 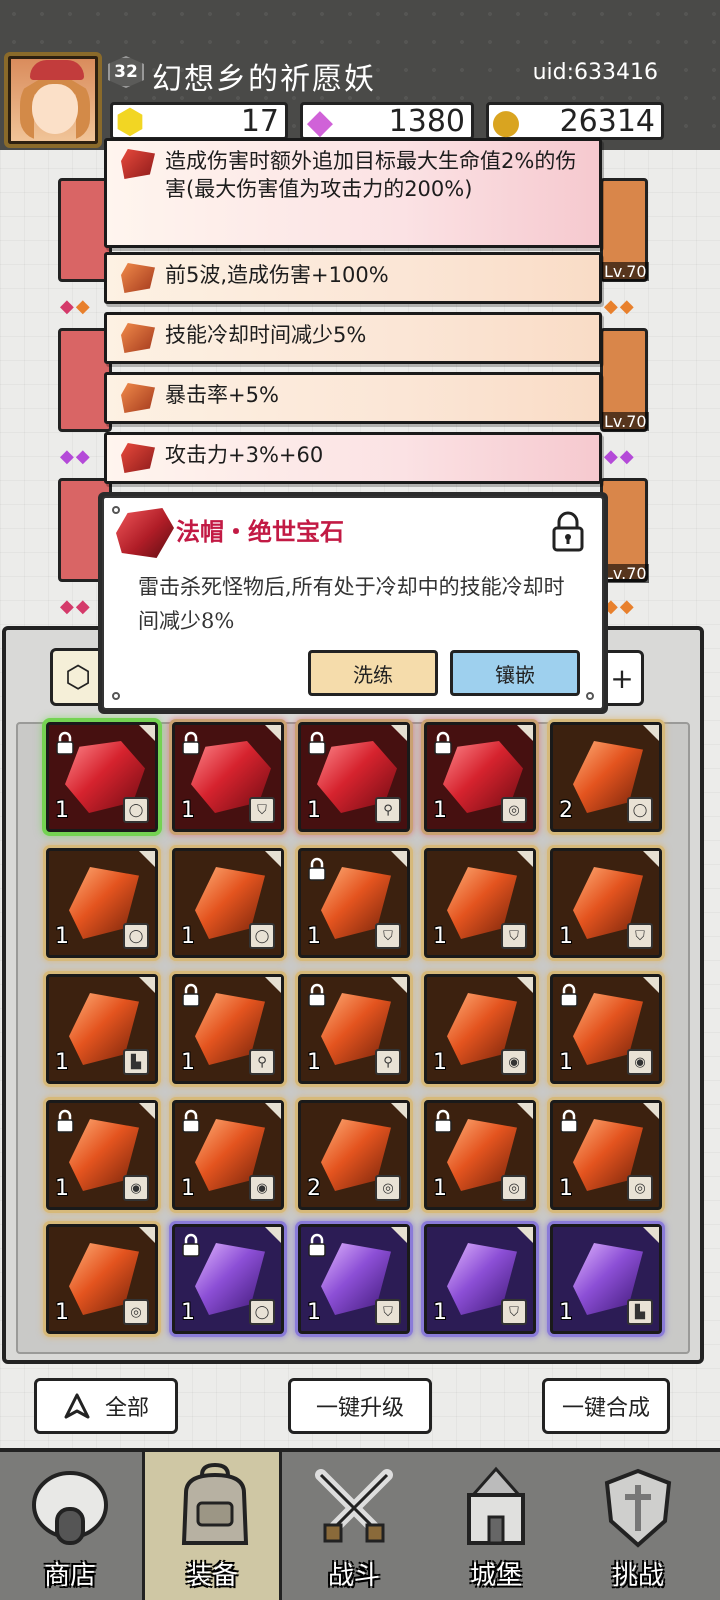 What do you see at coordinates (136, 1062) in the screenshot?
I see `boots-slot-icon: ▙` at bounding box center [136, 1062].